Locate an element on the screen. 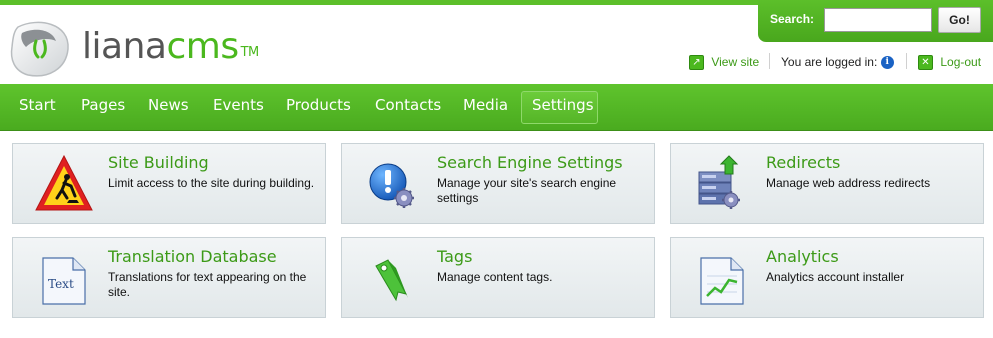 The height and width of the screenshot is (338, 993). card-description: Manage content tags. is located at coordinates (495, 277).